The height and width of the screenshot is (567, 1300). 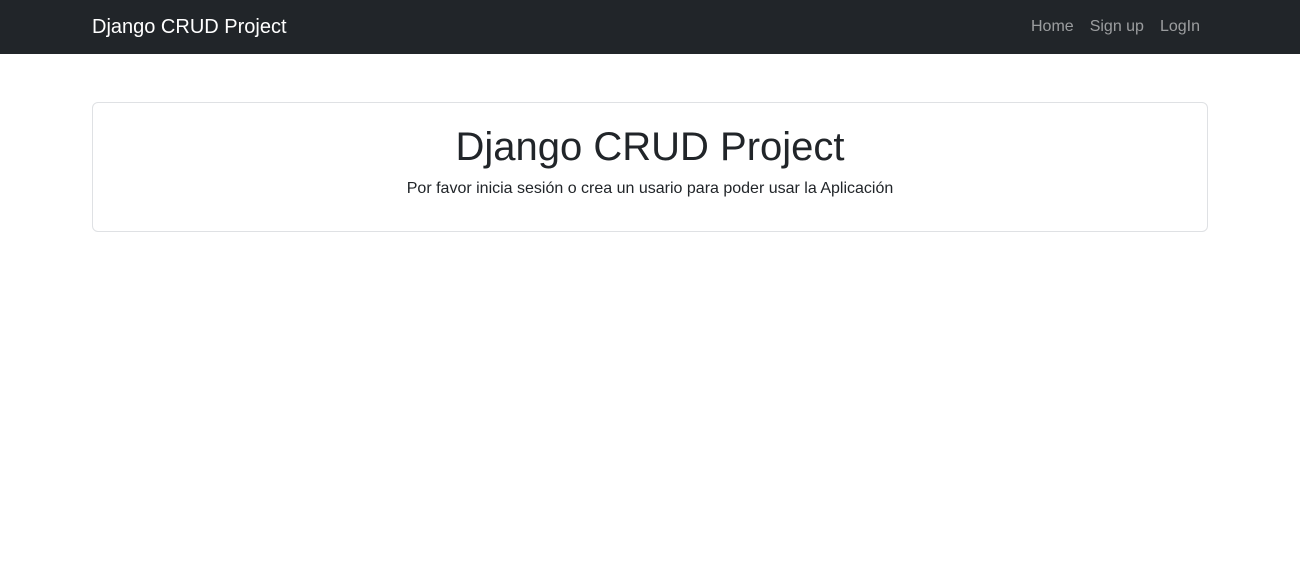 I want to click on top-navbar: Django CRUD Project Home Sign up LogIn, so click(x=650, y=27).